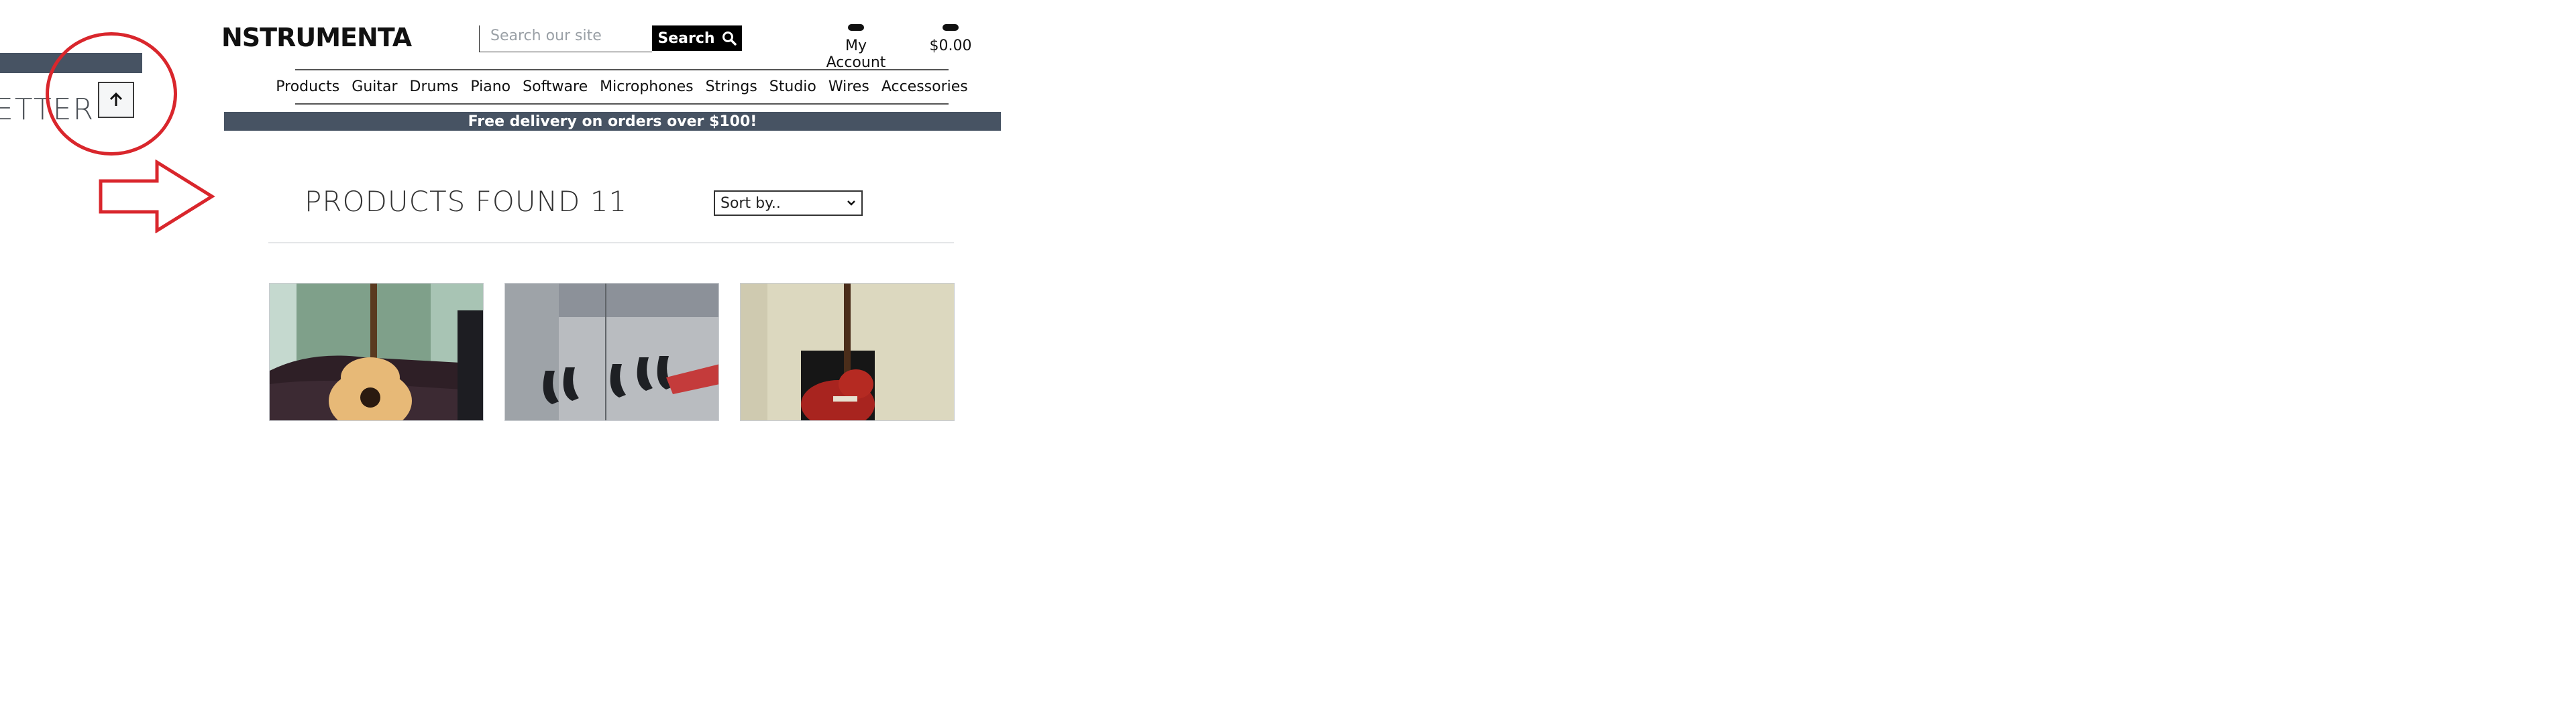 This screenshot has height=724, width=2576. I want to click on guitar-wall-hangers-photo, so click(611, 352).